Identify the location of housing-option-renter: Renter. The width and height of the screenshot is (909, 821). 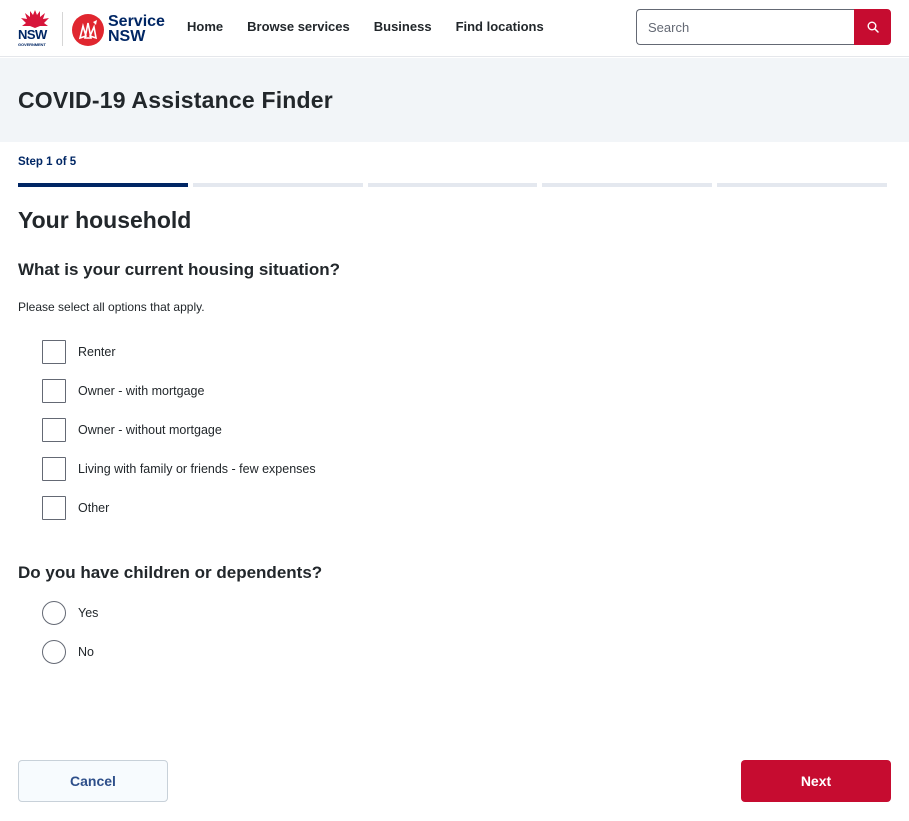
(179, 352).